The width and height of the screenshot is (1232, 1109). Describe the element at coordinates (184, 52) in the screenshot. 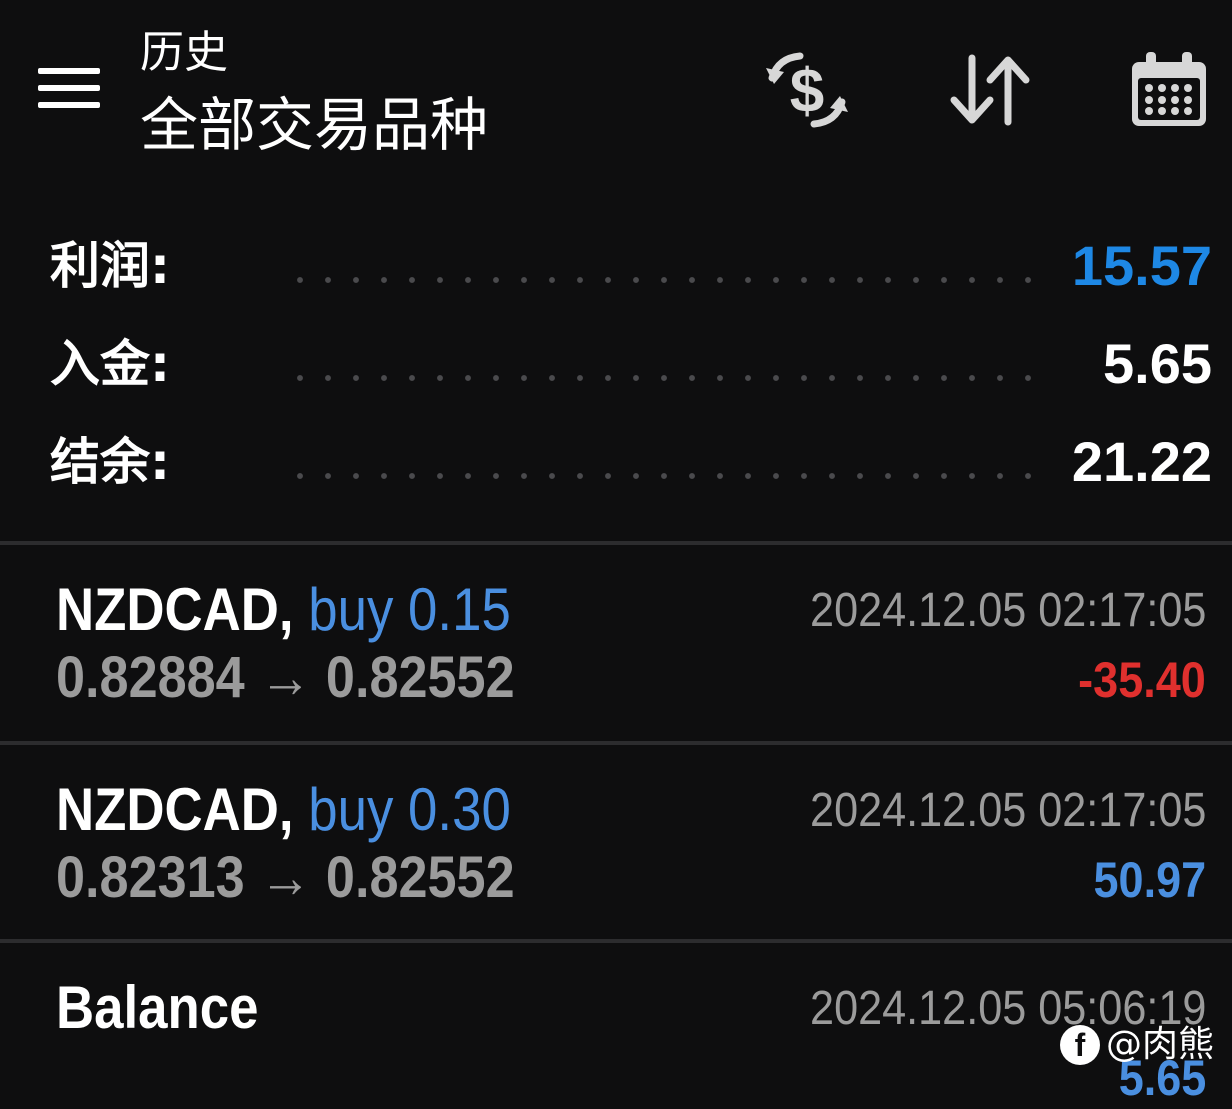

I see `page-subtitle: 历史` at that location.